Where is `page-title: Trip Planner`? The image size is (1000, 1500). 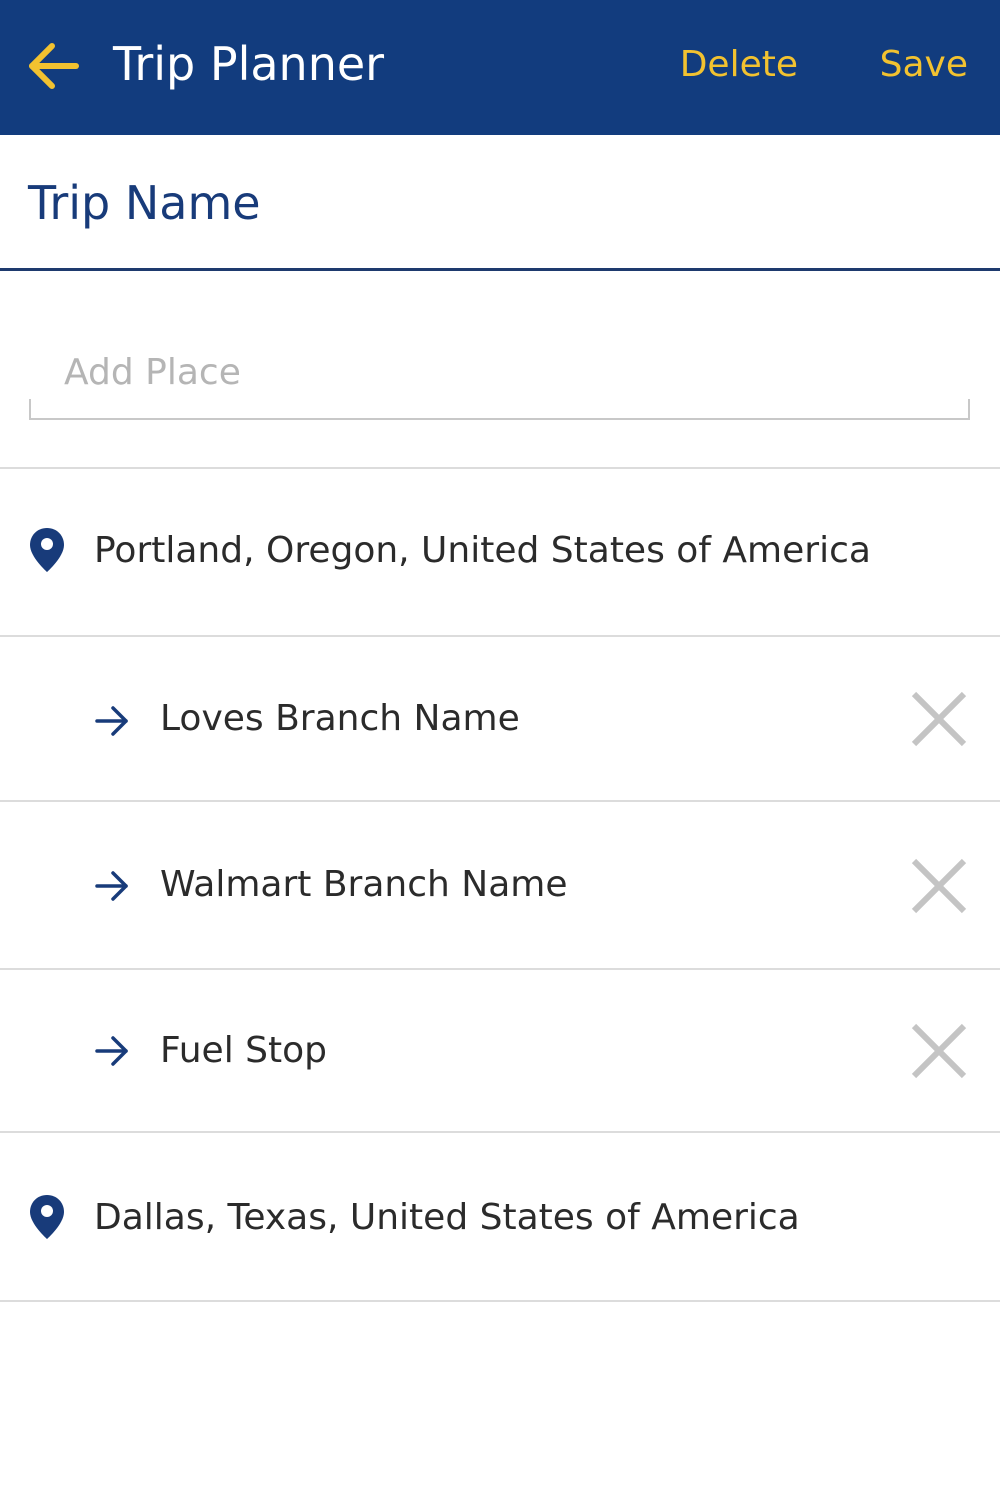 page-title: Trip Planner is located at coordinates (249, 64).